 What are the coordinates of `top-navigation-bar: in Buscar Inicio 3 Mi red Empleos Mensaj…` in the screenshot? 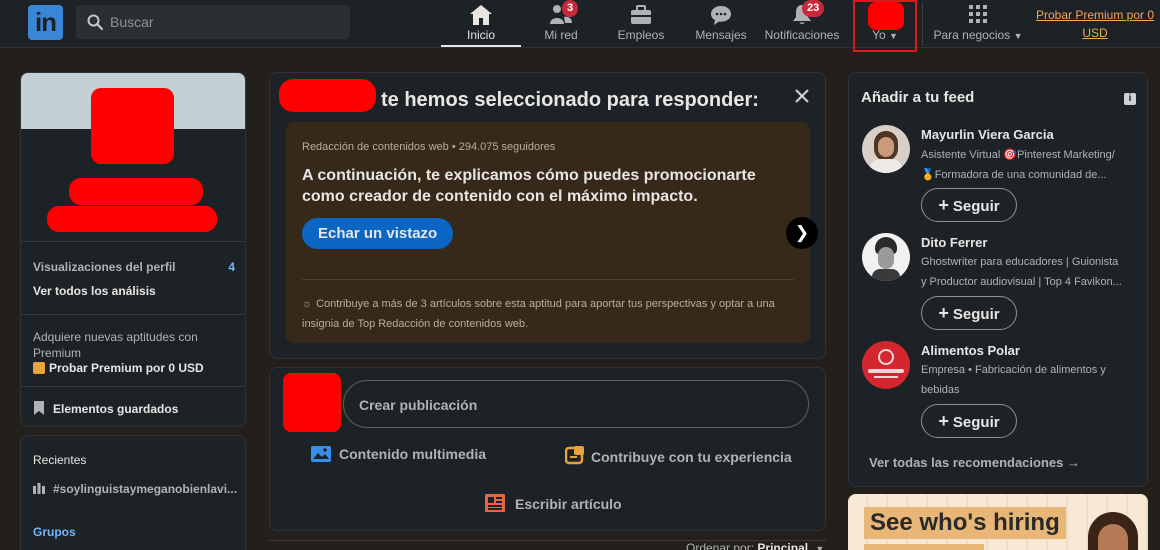 It's located at (580, 26).